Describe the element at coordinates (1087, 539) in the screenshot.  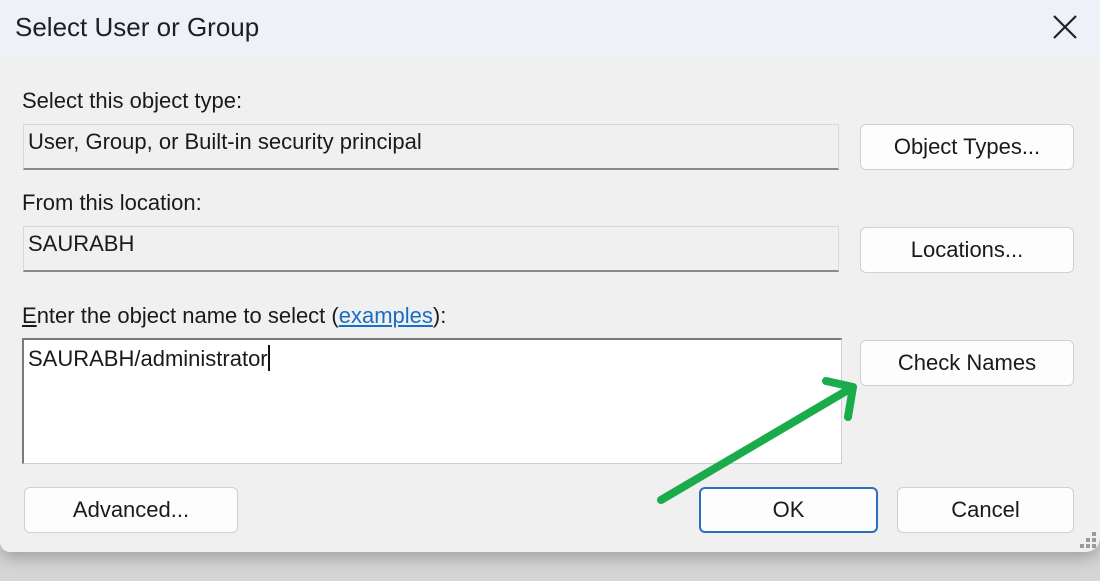
I see `resize-grip-icon` at that location.